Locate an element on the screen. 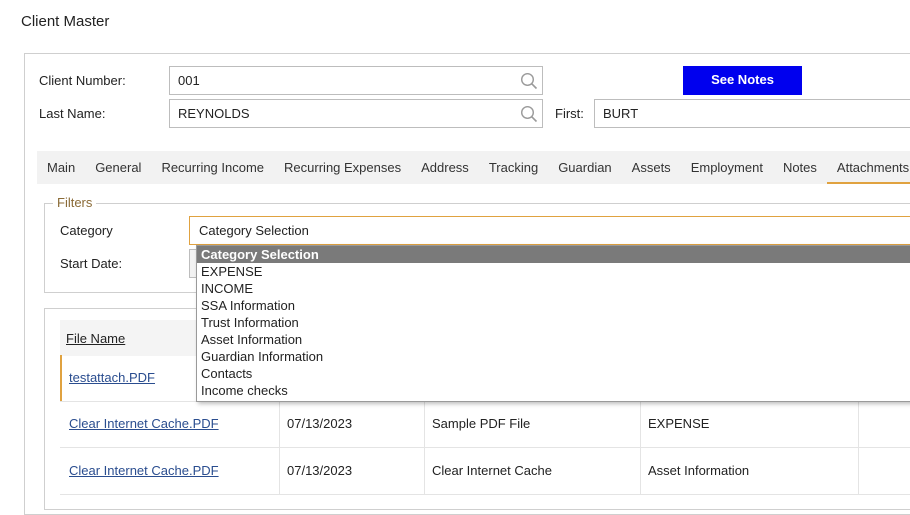  category-option: INCOME is located at coordinates (553, 288).